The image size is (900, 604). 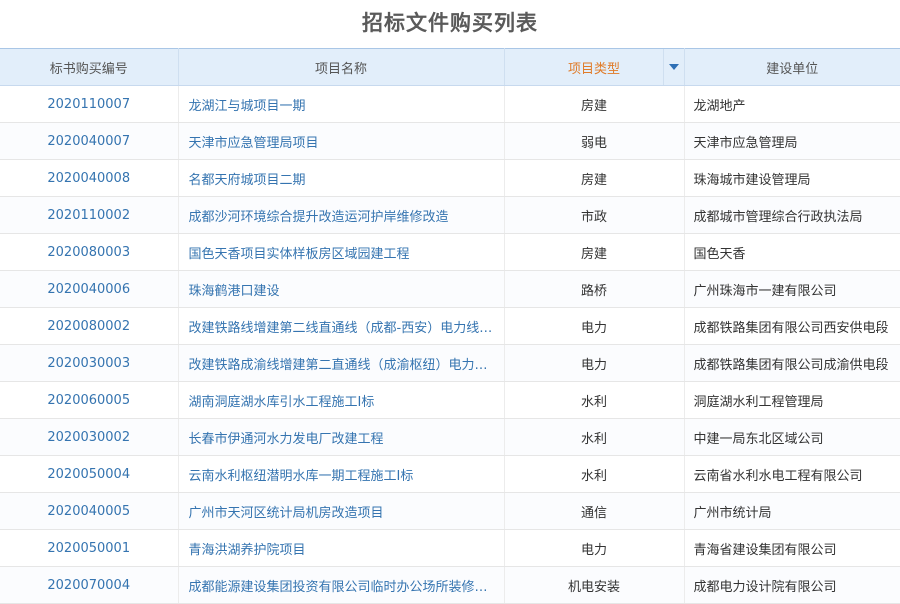 I want to click on page-title: 招标文件购买列表, so click(x=450, y=24).